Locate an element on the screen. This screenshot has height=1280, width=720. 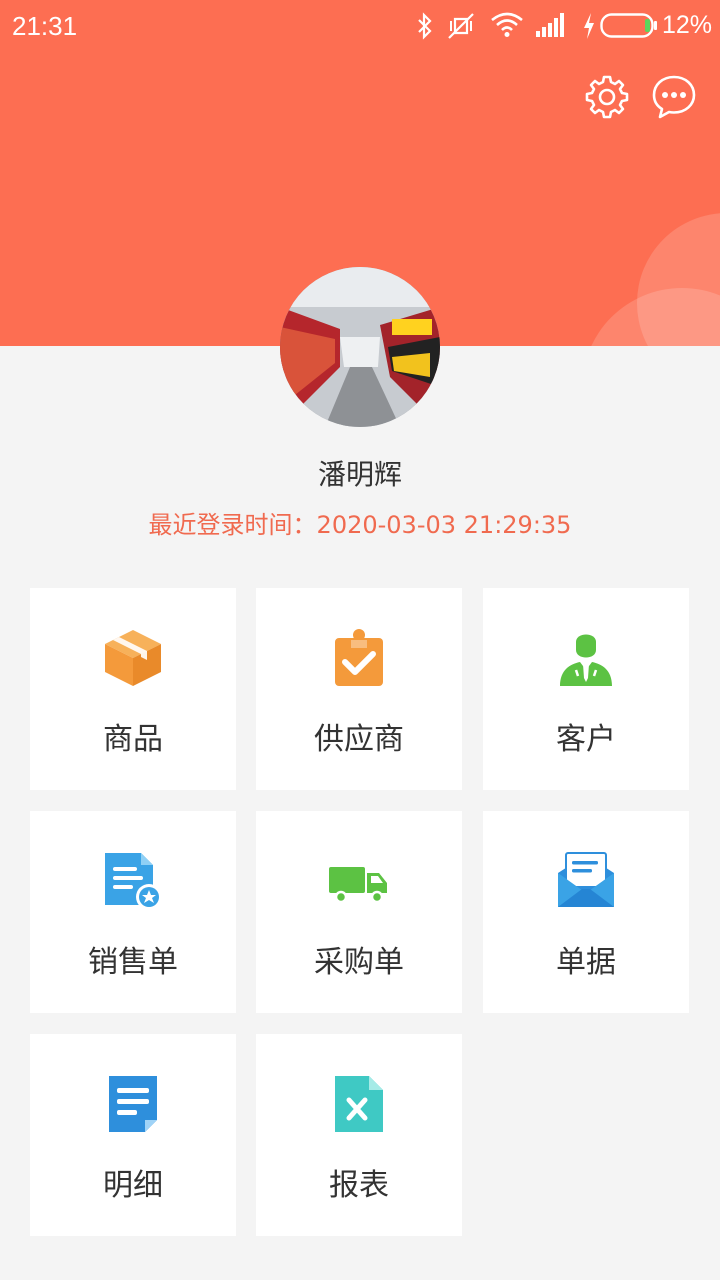
menu-item-label: 报表 is located at coordinates (359, 1185).